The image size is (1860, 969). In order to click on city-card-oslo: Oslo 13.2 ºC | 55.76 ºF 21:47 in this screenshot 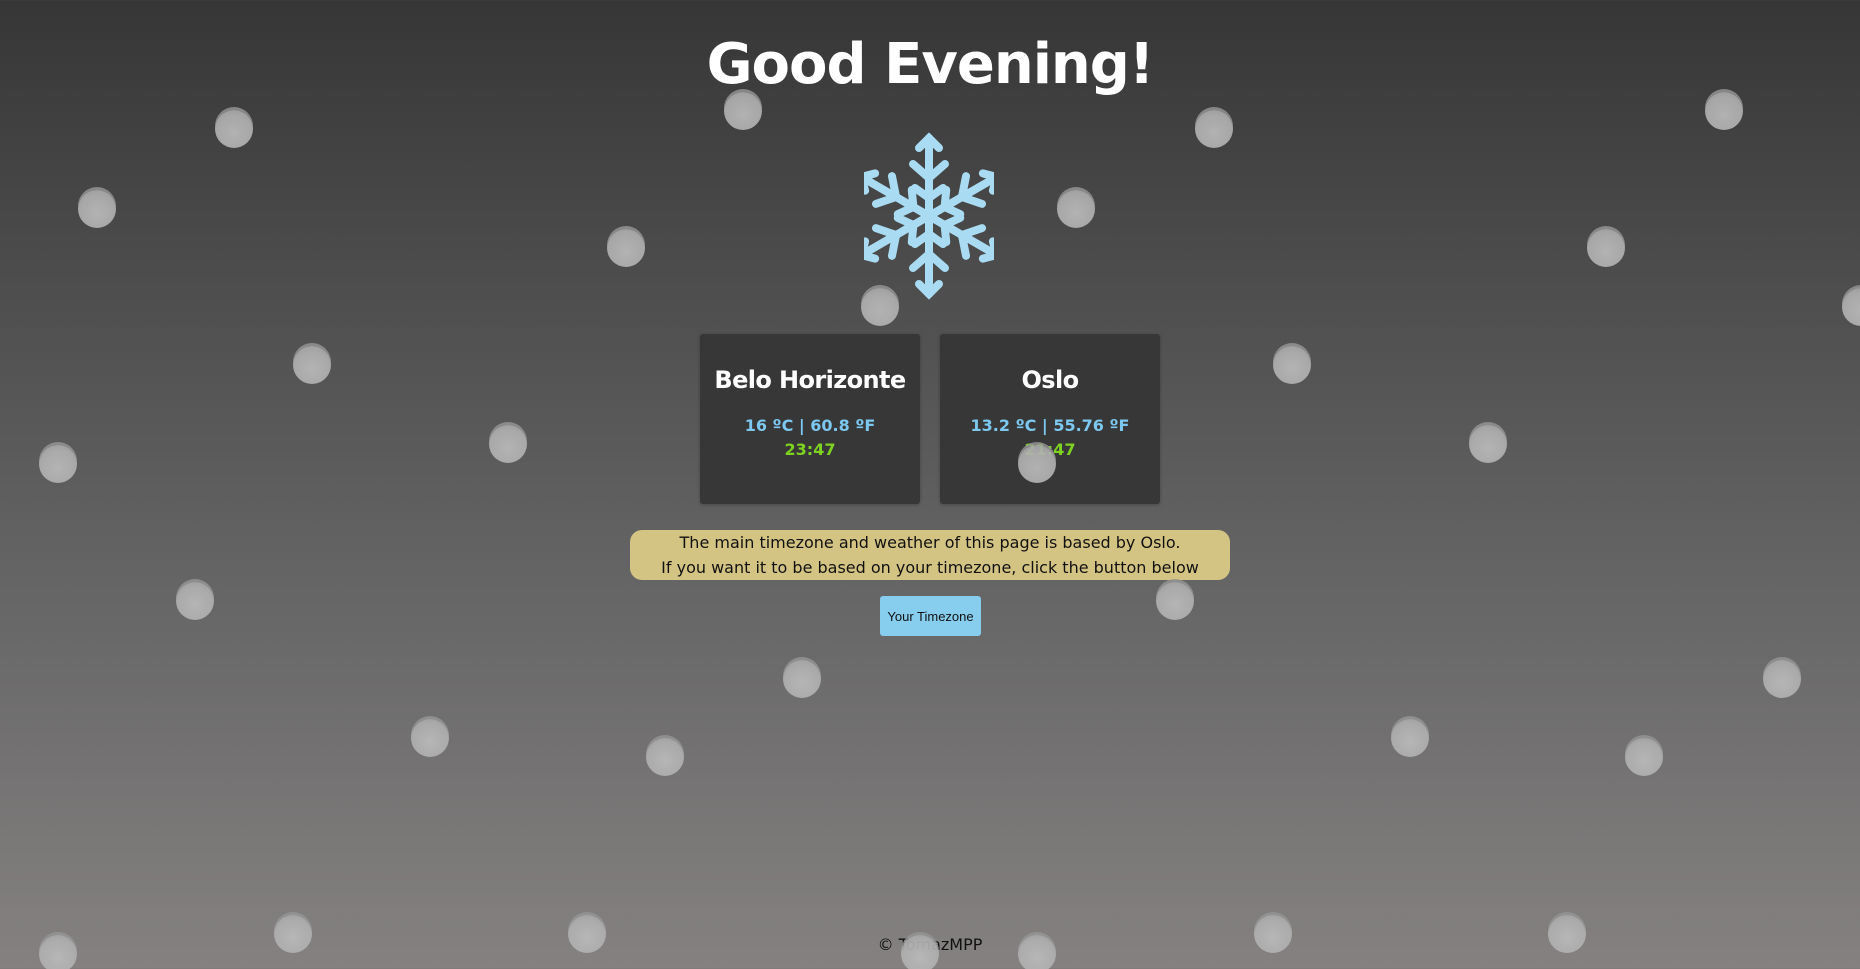, I will do `click(1050, 419)`.